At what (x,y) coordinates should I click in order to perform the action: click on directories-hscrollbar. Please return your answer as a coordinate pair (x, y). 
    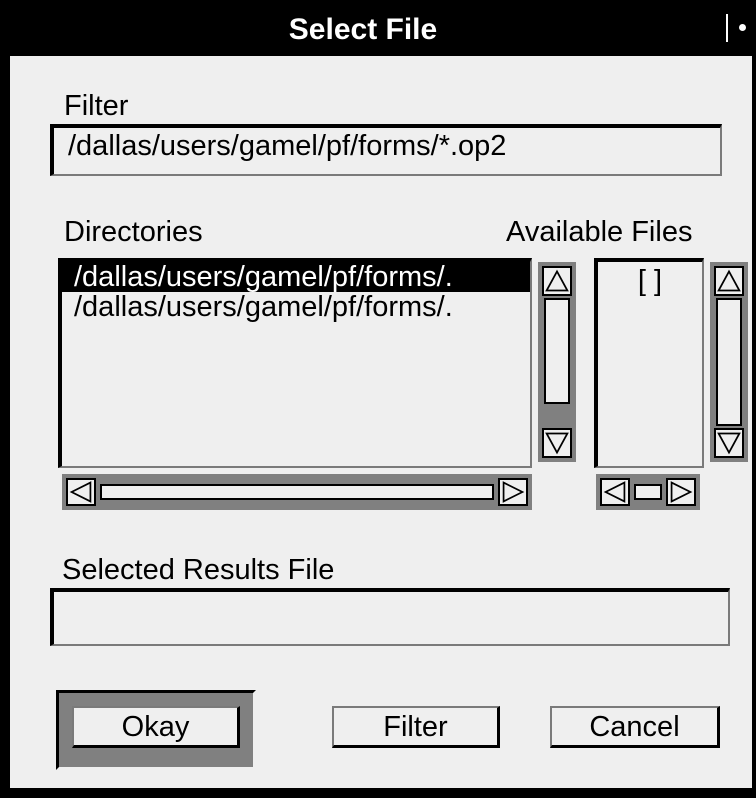
    Looking at the image, I should click on (297, 492).